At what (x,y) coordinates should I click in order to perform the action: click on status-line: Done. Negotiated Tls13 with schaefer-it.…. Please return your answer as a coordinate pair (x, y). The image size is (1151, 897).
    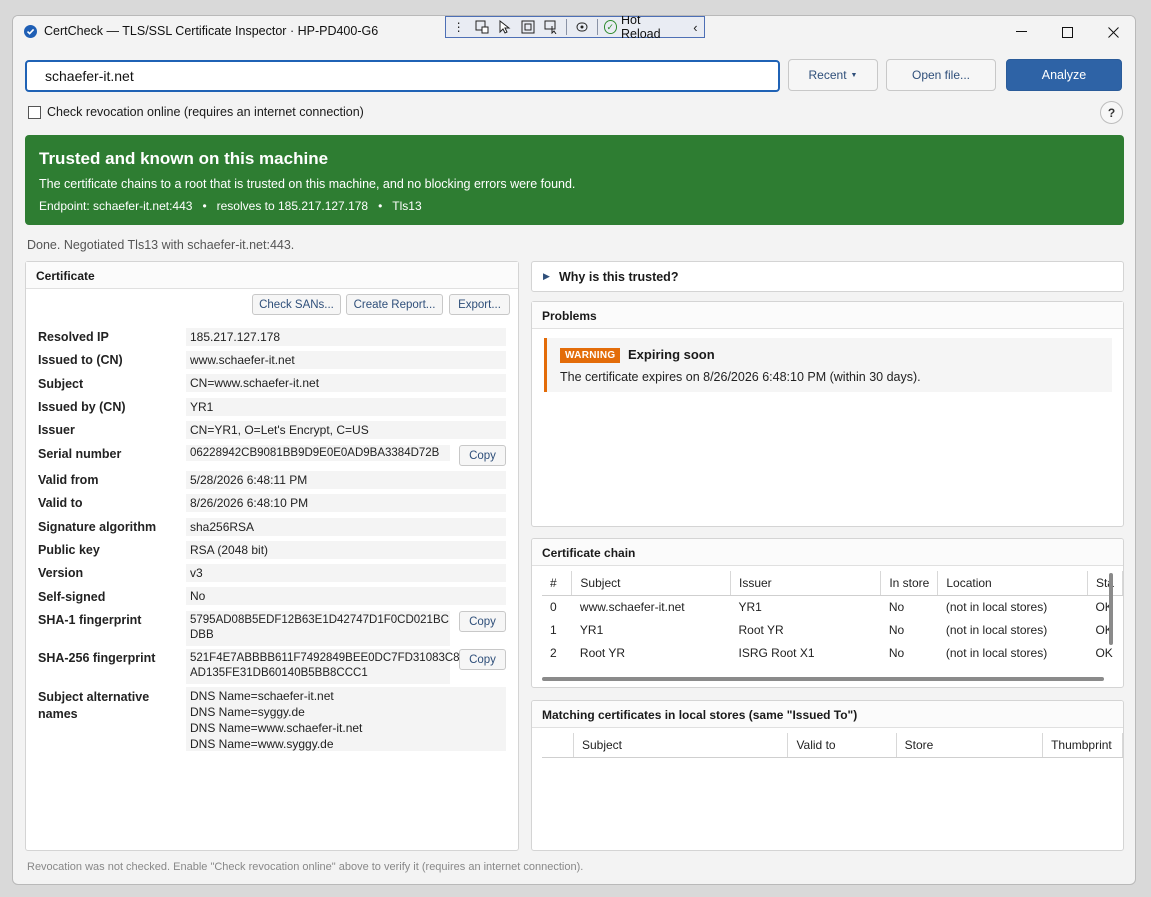
    Looking at the image, I should click on (161, 245).